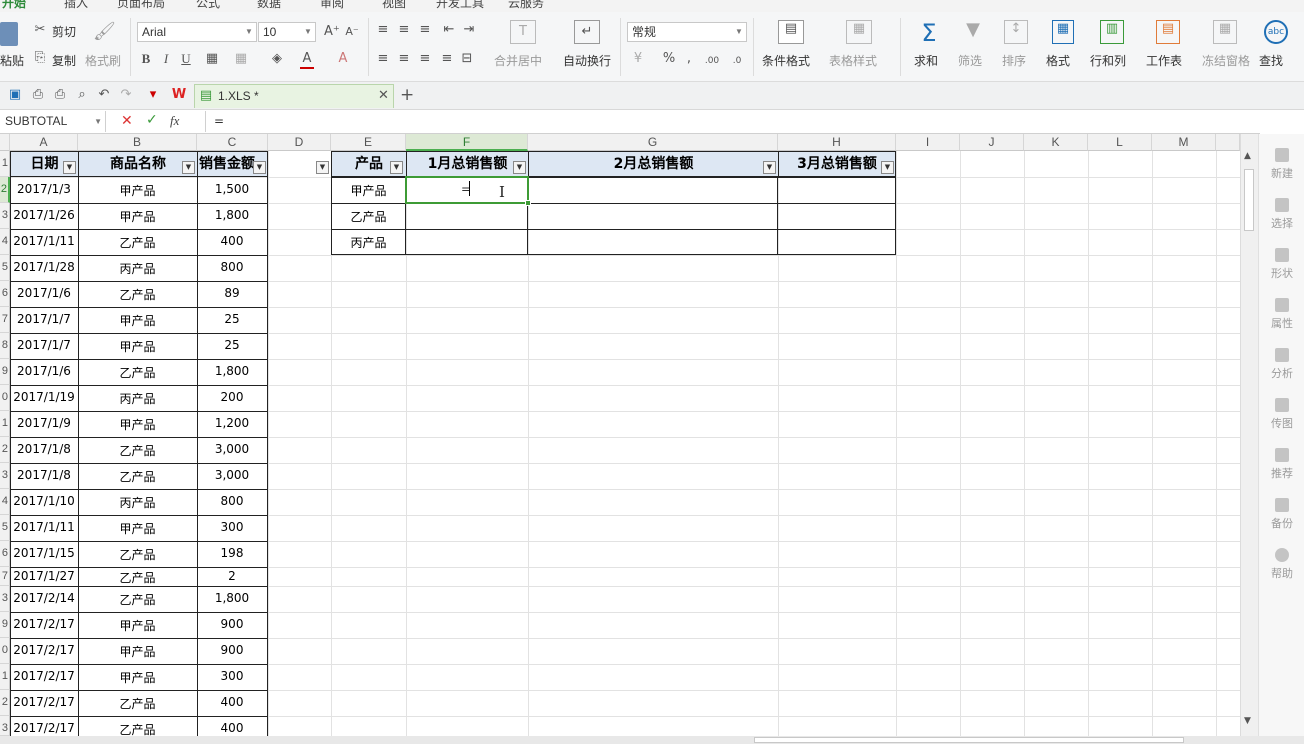 This screenshot has height=744, width=1304. I want to click on font-grow-icon: A⁺, so click(332, 32).